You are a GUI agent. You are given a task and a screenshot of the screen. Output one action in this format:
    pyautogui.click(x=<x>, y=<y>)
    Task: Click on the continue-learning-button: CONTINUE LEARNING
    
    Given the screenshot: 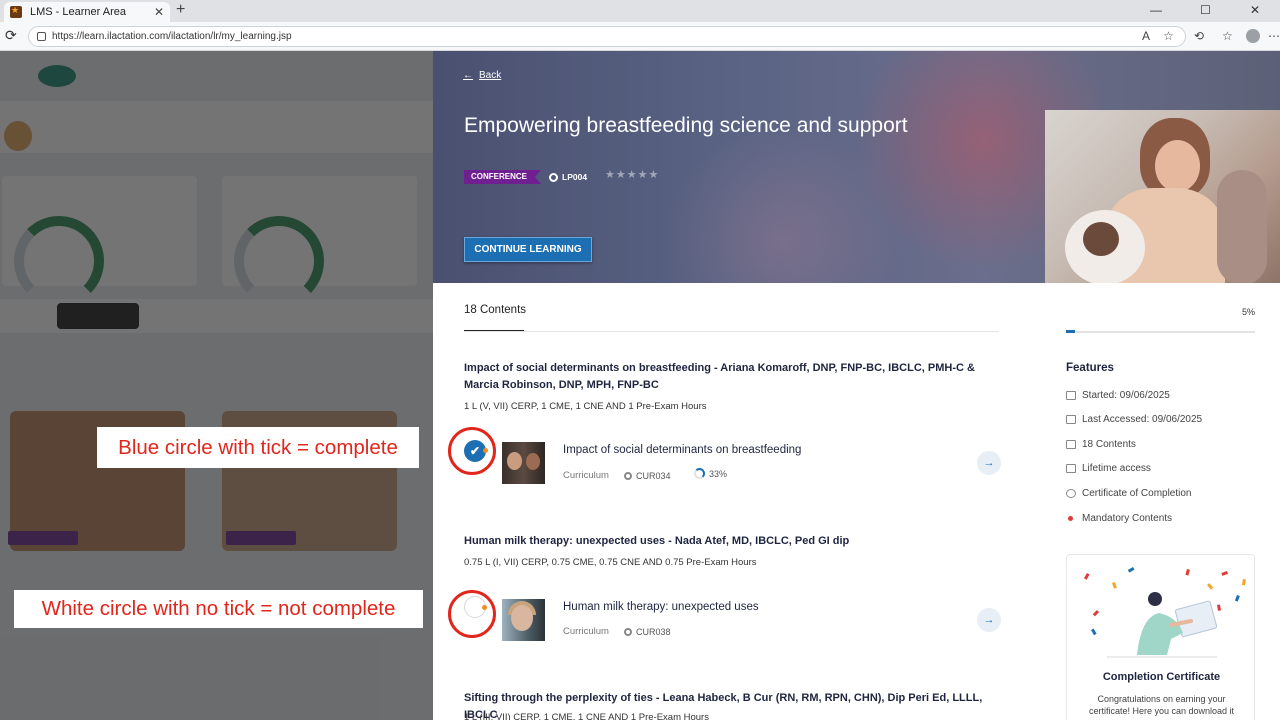 What is the action you would take?
    pyautogui.click(x=528, y=249)
    